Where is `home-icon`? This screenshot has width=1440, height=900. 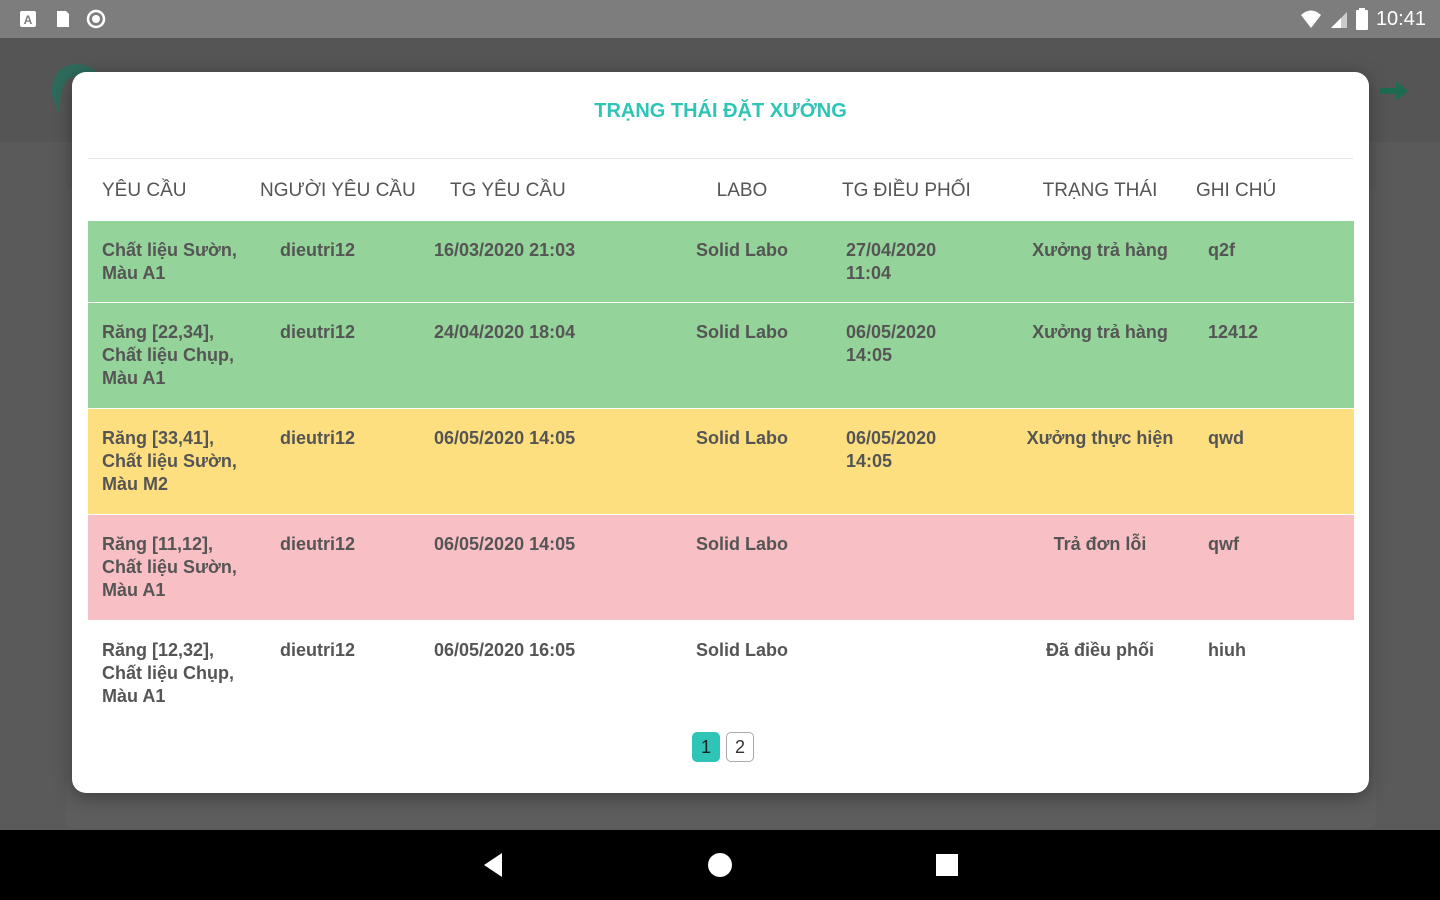
home-icon is located at coordinates (720, 865).